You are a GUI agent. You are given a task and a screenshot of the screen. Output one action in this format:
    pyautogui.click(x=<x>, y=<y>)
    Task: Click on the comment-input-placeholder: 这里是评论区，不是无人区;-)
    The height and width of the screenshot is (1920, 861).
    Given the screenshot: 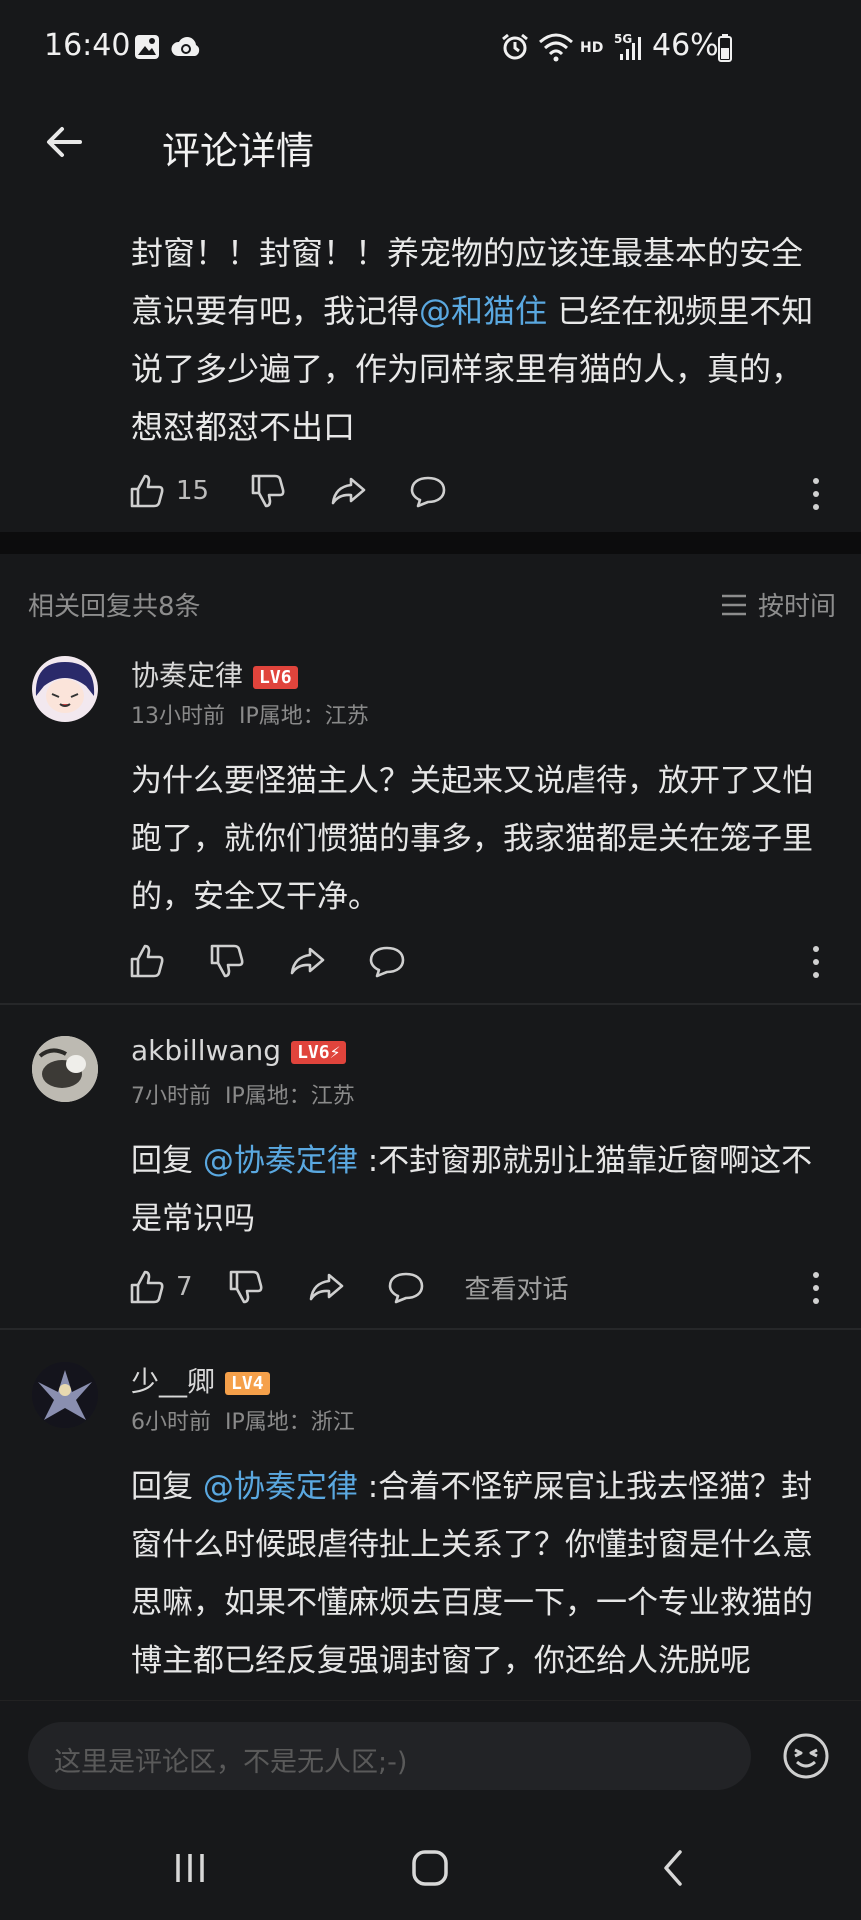 What is the action you would take?
    pyautogui.click(x=231, y=1762)
    